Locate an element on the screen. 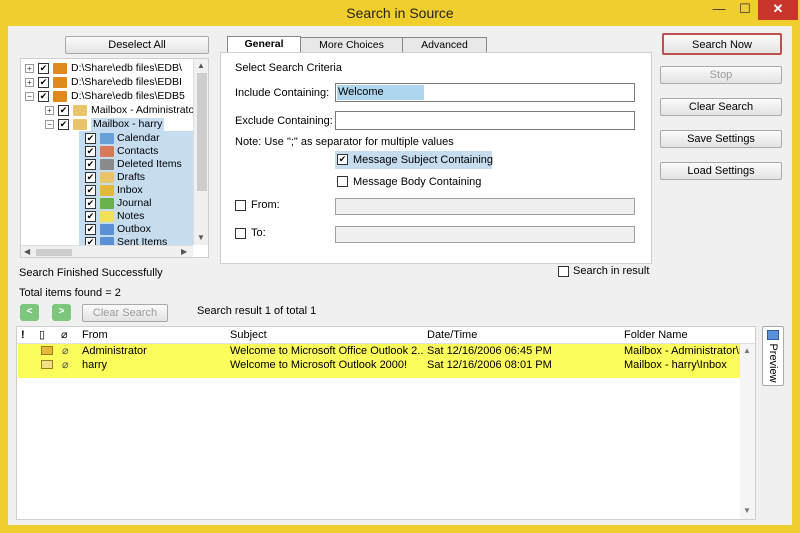  from-checkbox is located at coordinates (240, 205).